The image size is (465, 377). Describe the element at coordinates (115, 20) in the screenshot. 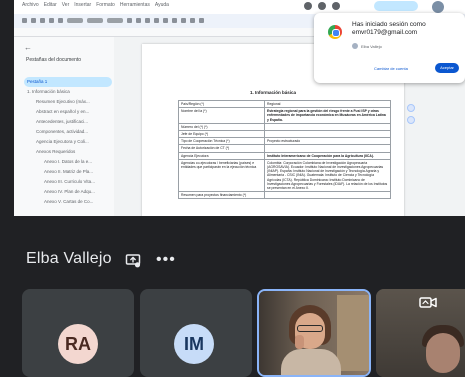

I see `font-select` at that location.